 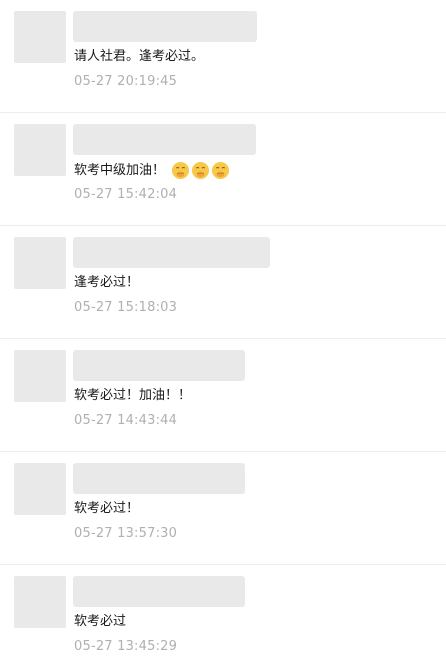 I want to click on comment-text-content: 逢考必过！, so click(x=107, y=282).